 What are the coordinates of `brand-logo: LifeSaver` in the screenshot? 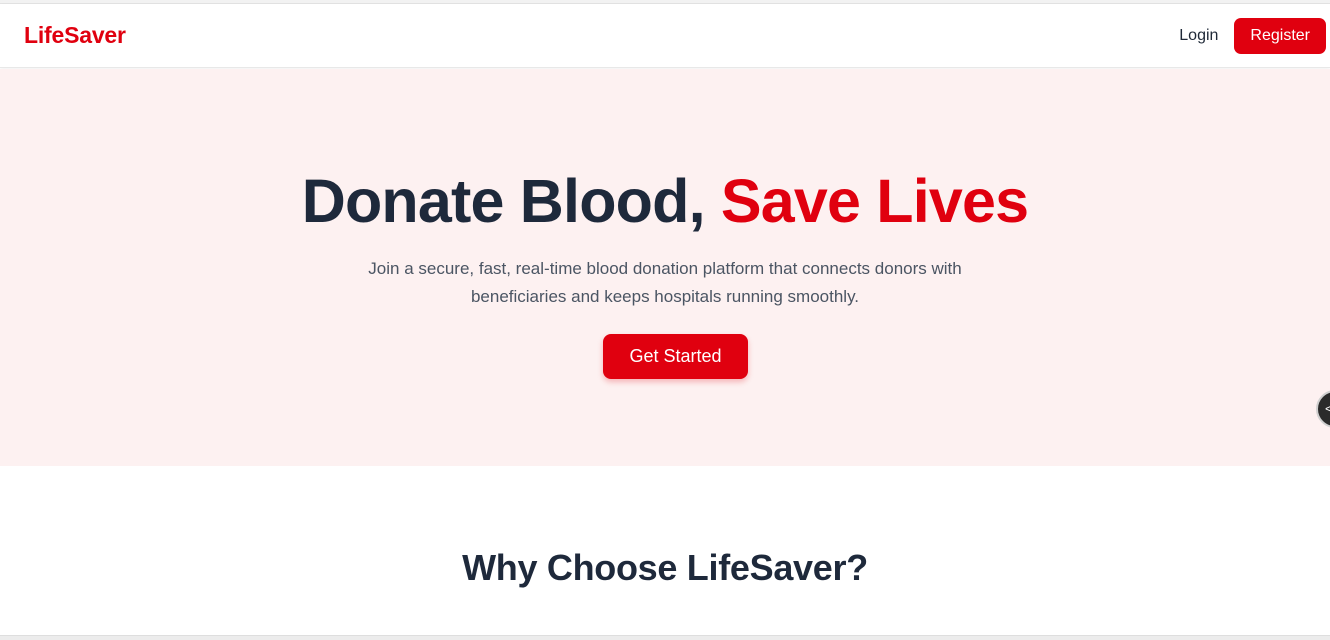 It's located at (75, 35).